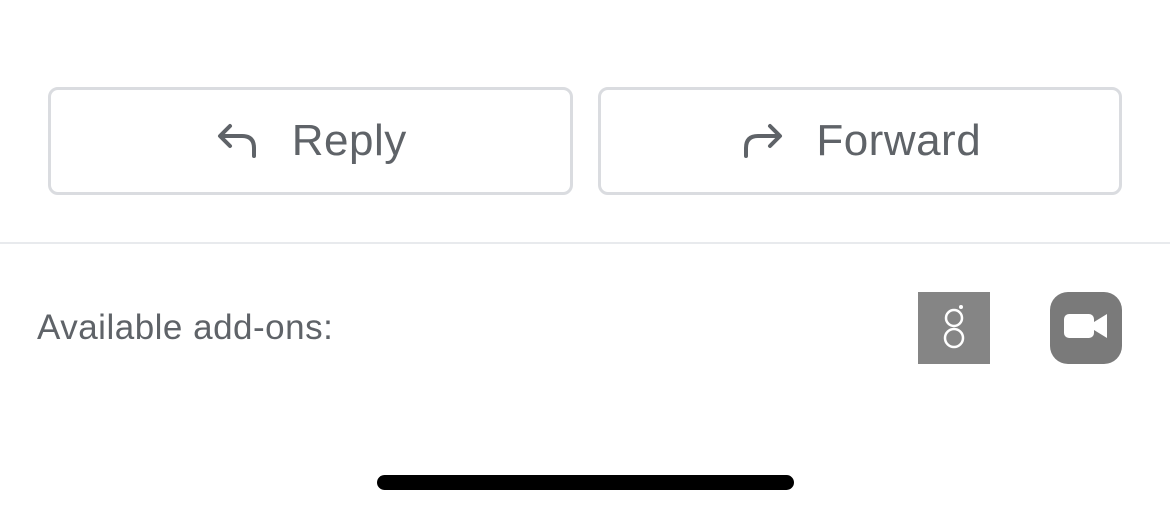 The width and height of the screenshot is (1170, 514). I want to click on g-addon-button, so click(954, 328).